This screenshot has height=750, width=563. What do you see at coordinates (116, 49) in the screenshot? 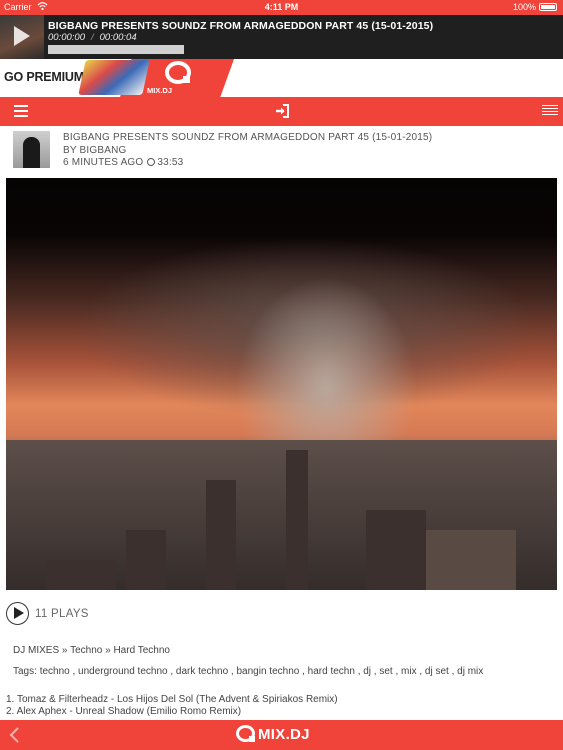
I see `playback-progress-bar` at bounding box center [116, 49].